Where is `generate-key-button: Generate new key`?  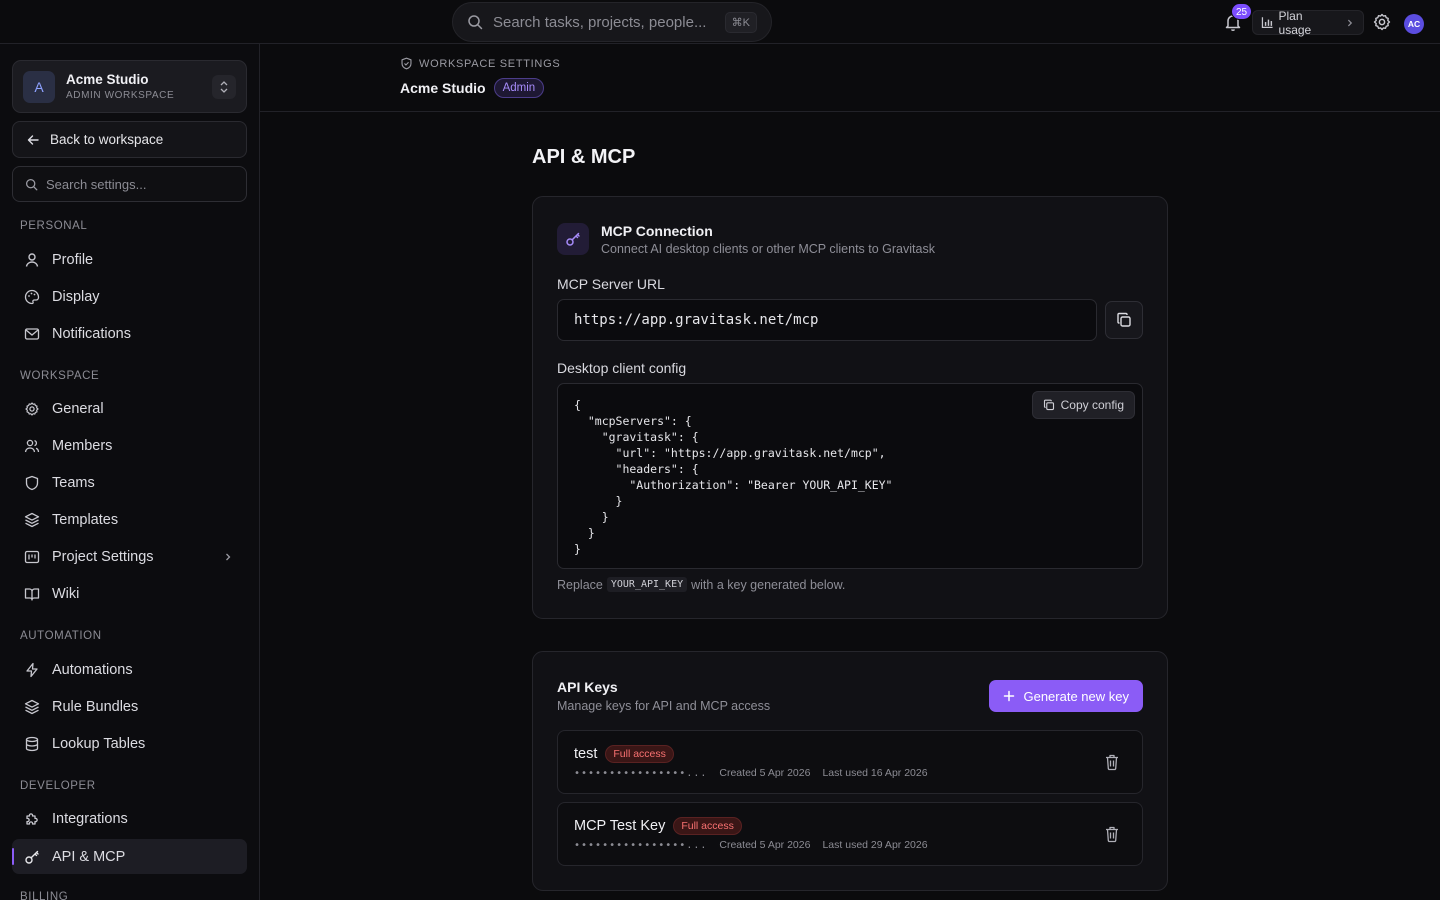
generate-key-button: Generate new key is located at coordinates (1066, 696).